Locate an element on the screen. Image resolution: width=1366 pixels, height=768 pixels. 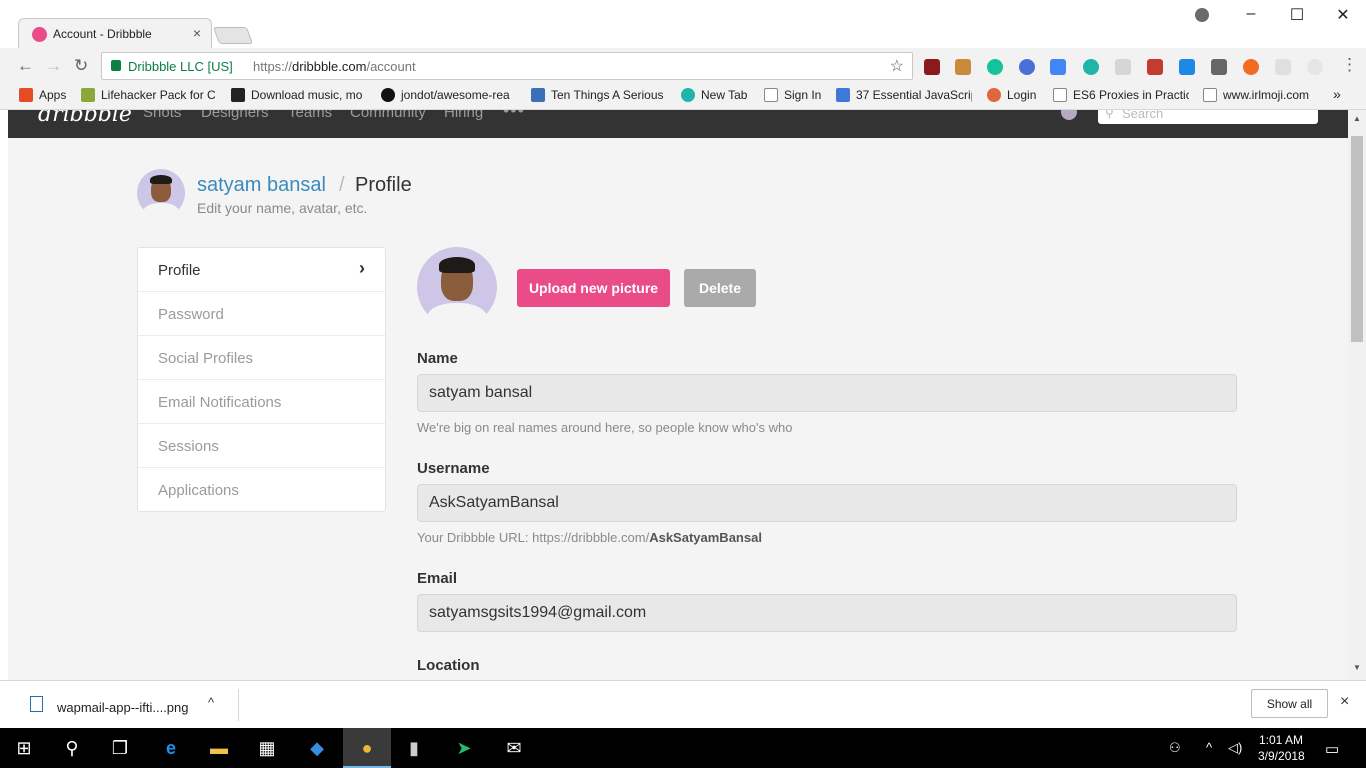
more-icon: ••• is located at coordinates (514, 115).